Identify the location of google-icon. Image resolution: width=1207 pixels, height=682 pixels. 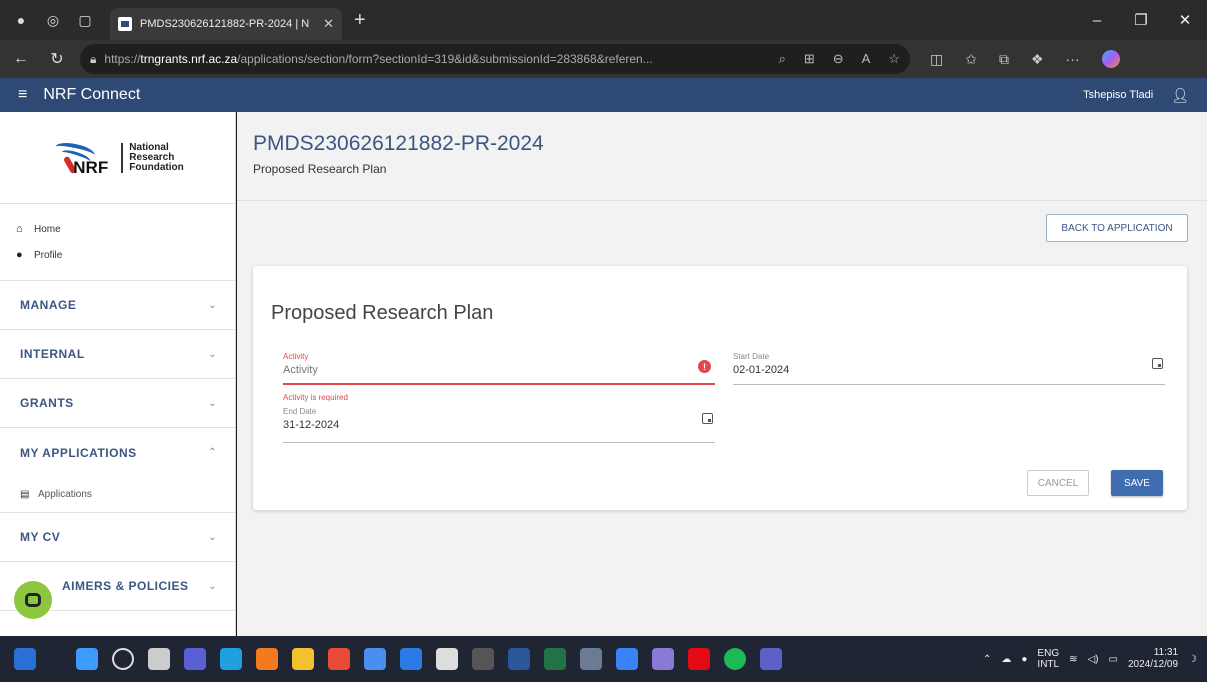
(627, 659).